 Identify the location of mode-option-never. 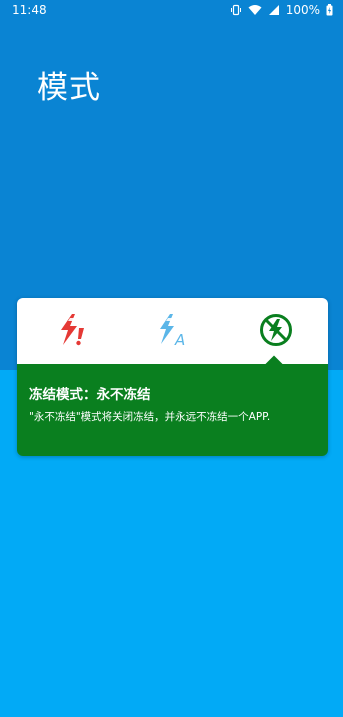
(276, 330).